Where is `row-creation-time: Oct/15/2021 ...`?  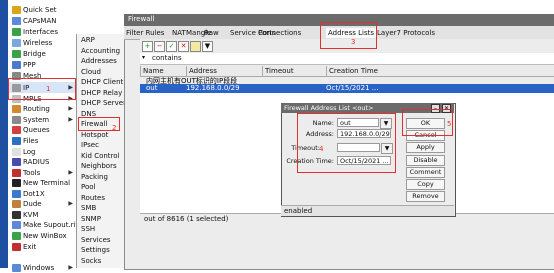 row-creation-time: Oct/15/2021 ... is located at coordinates (352, 88).